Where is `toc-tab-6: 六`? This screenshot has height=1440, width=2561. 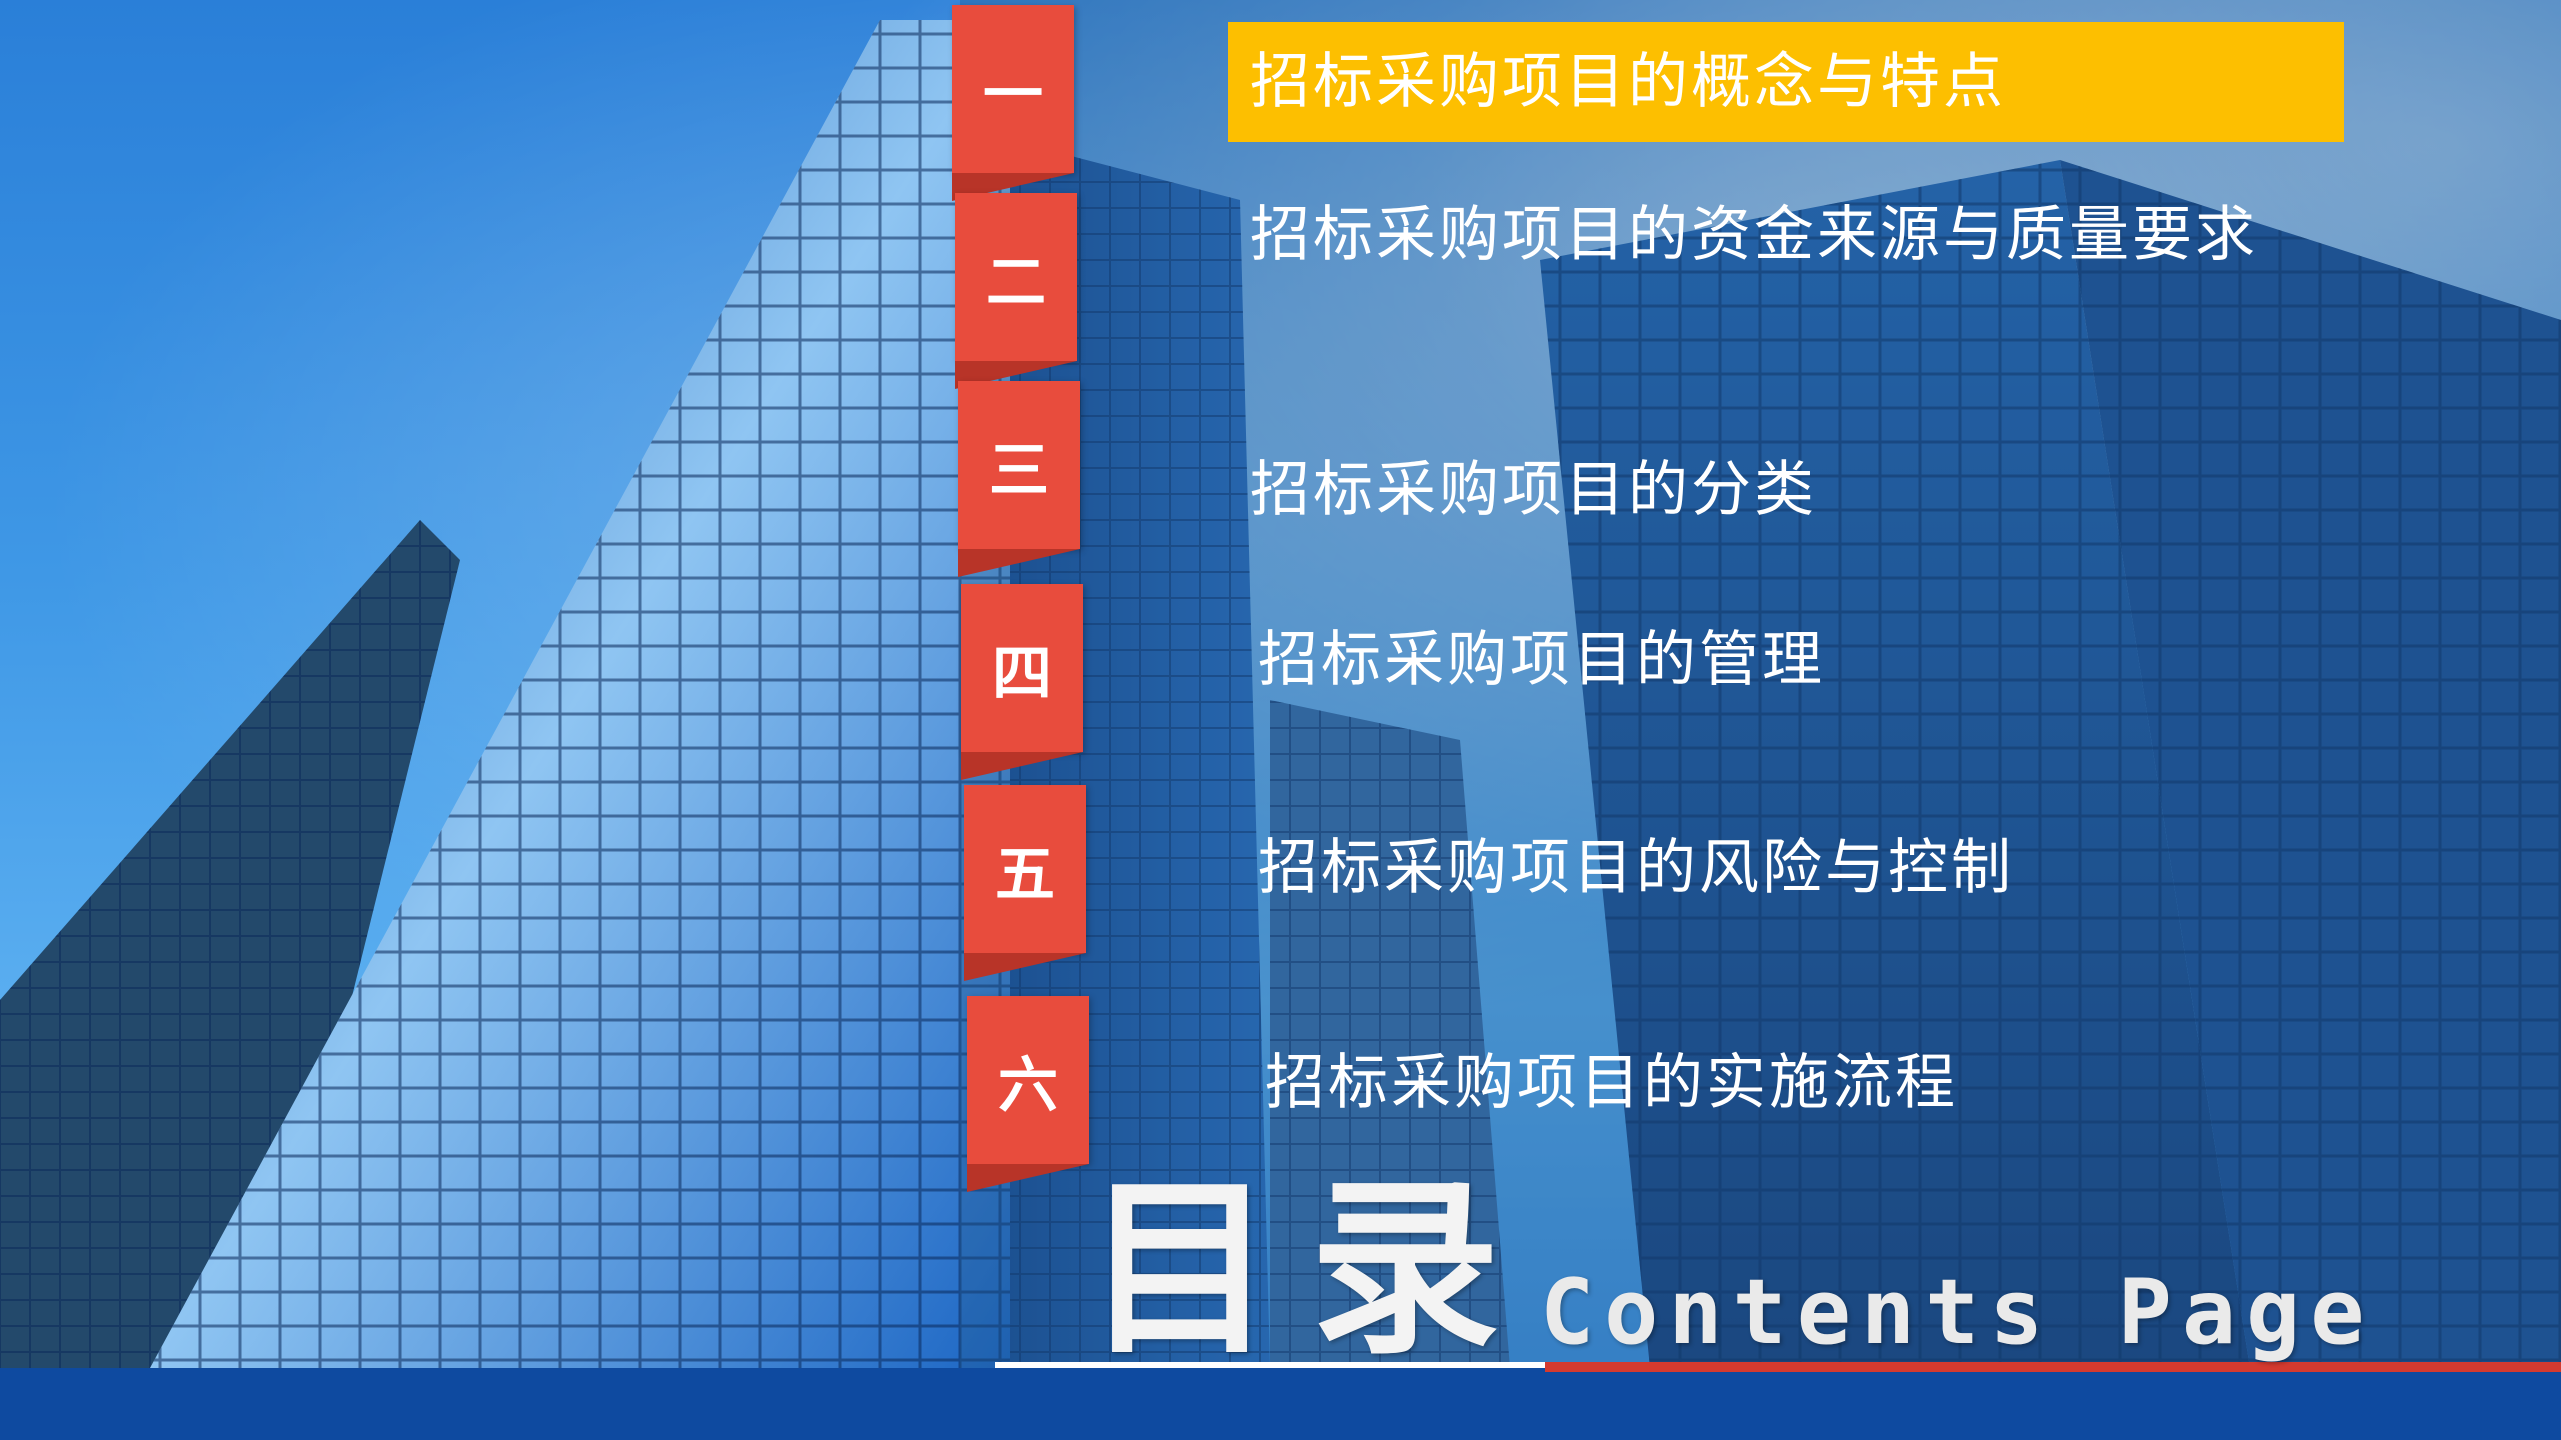 toc-tab-6: 六 is located at coordinates (1028, 1094).